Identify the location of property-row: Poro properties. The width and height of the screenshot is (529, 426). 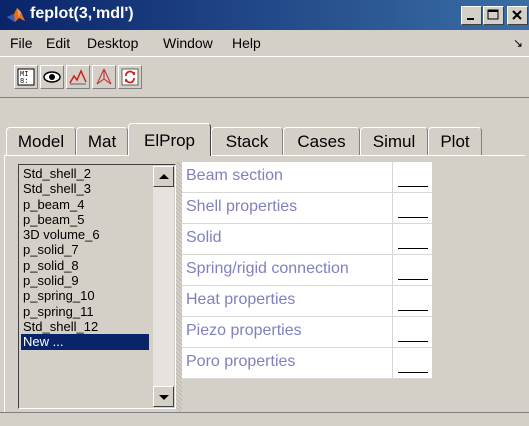
(307, 363).